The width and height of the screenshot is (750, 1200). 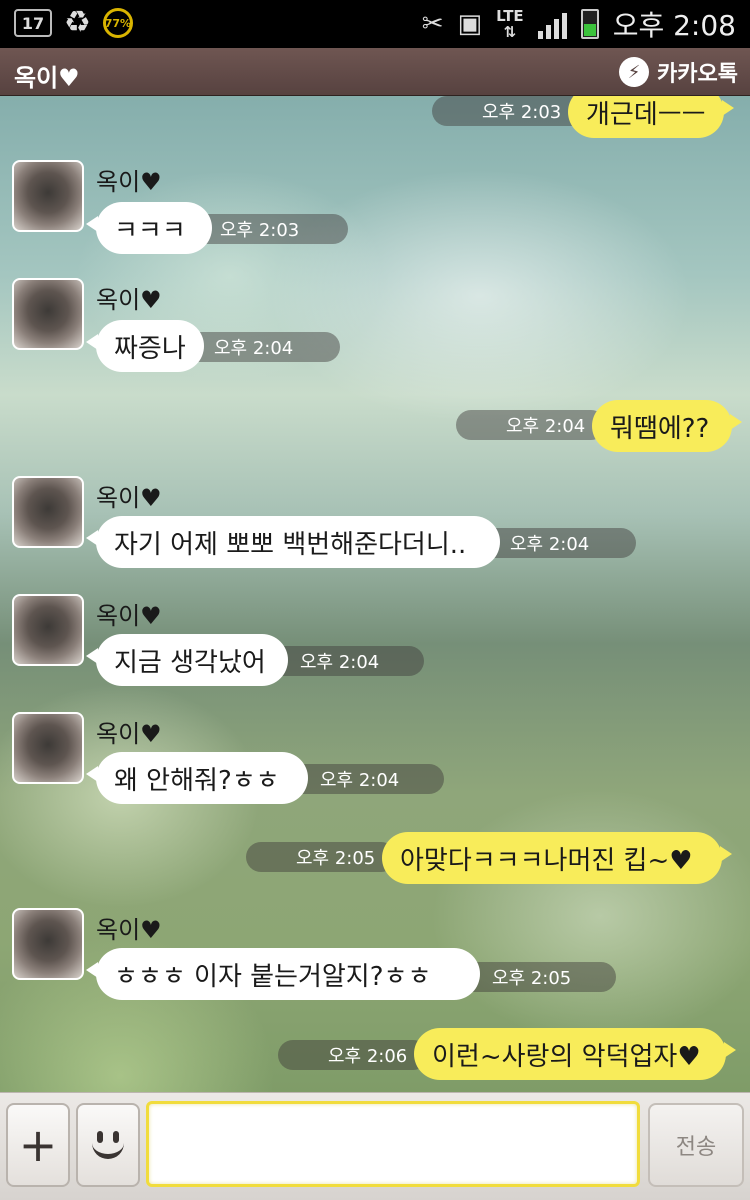 What do you see at coordinates (470, 24) in the screenshot?
I see `sim-icon: ▣` at bounding box center [470, 24].